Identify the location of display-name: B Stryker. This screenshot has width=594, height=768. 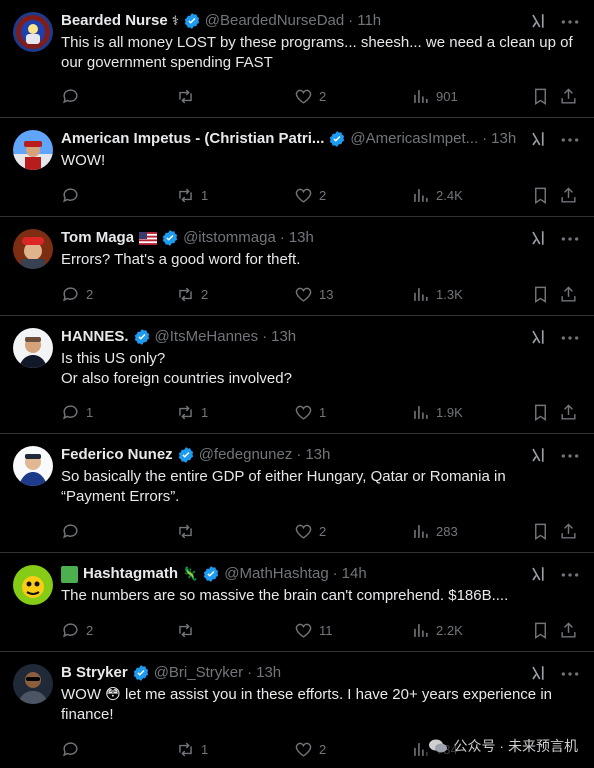
(94, 673).